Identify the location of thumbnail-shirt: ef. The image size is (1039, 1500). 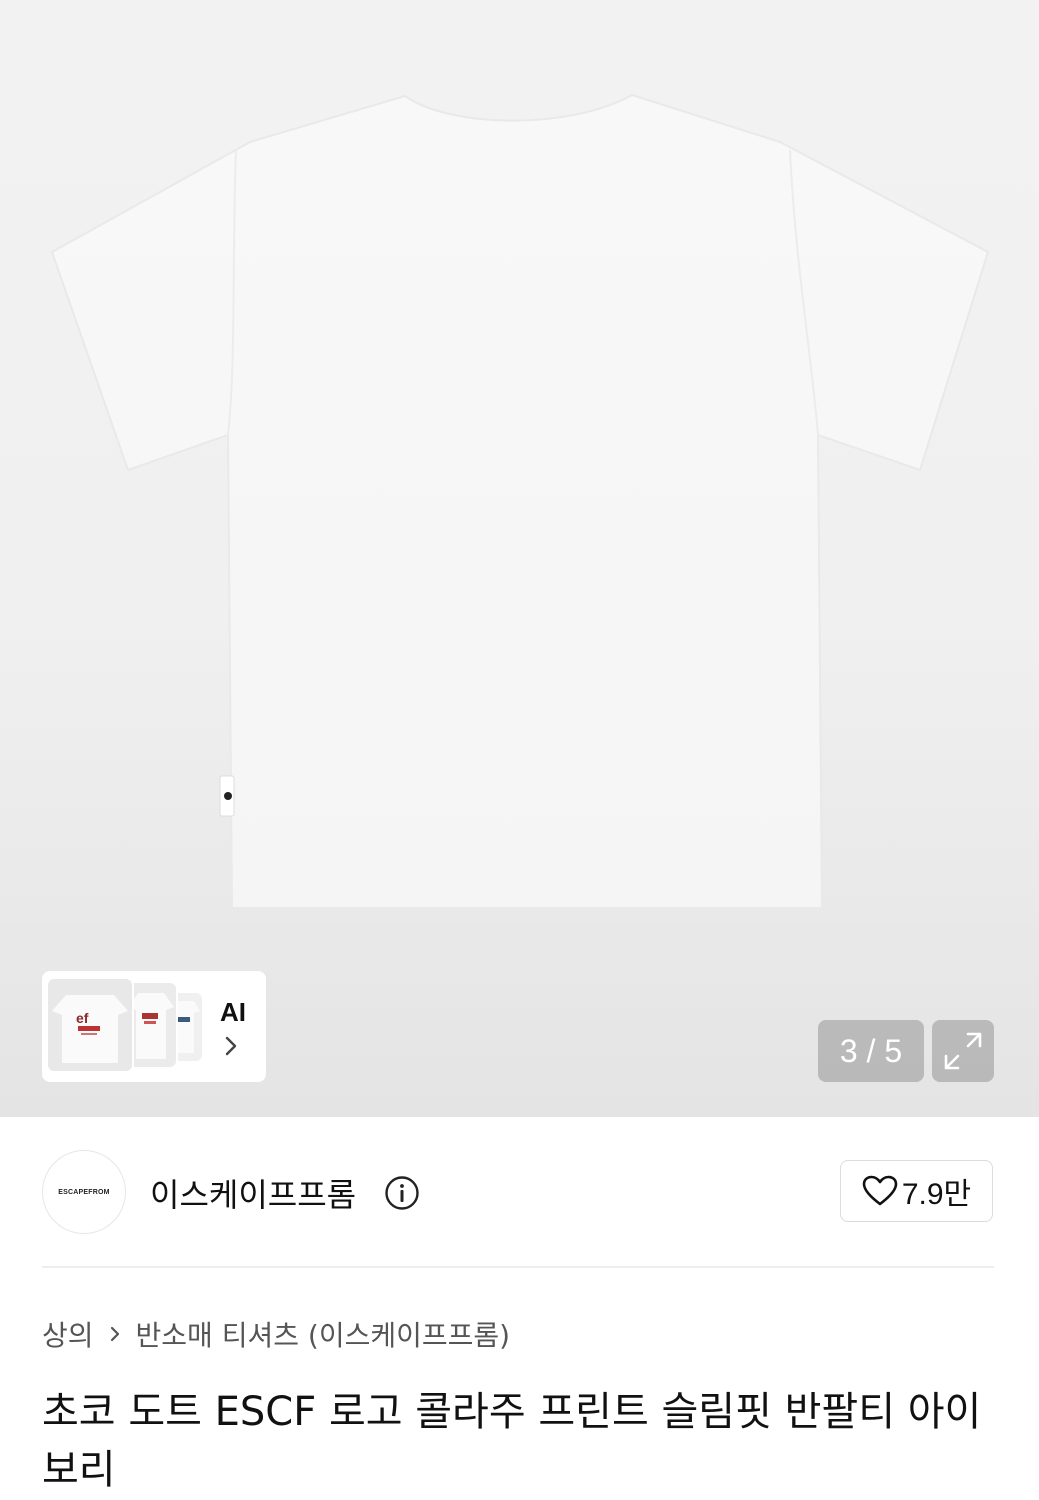
(90, 1029).